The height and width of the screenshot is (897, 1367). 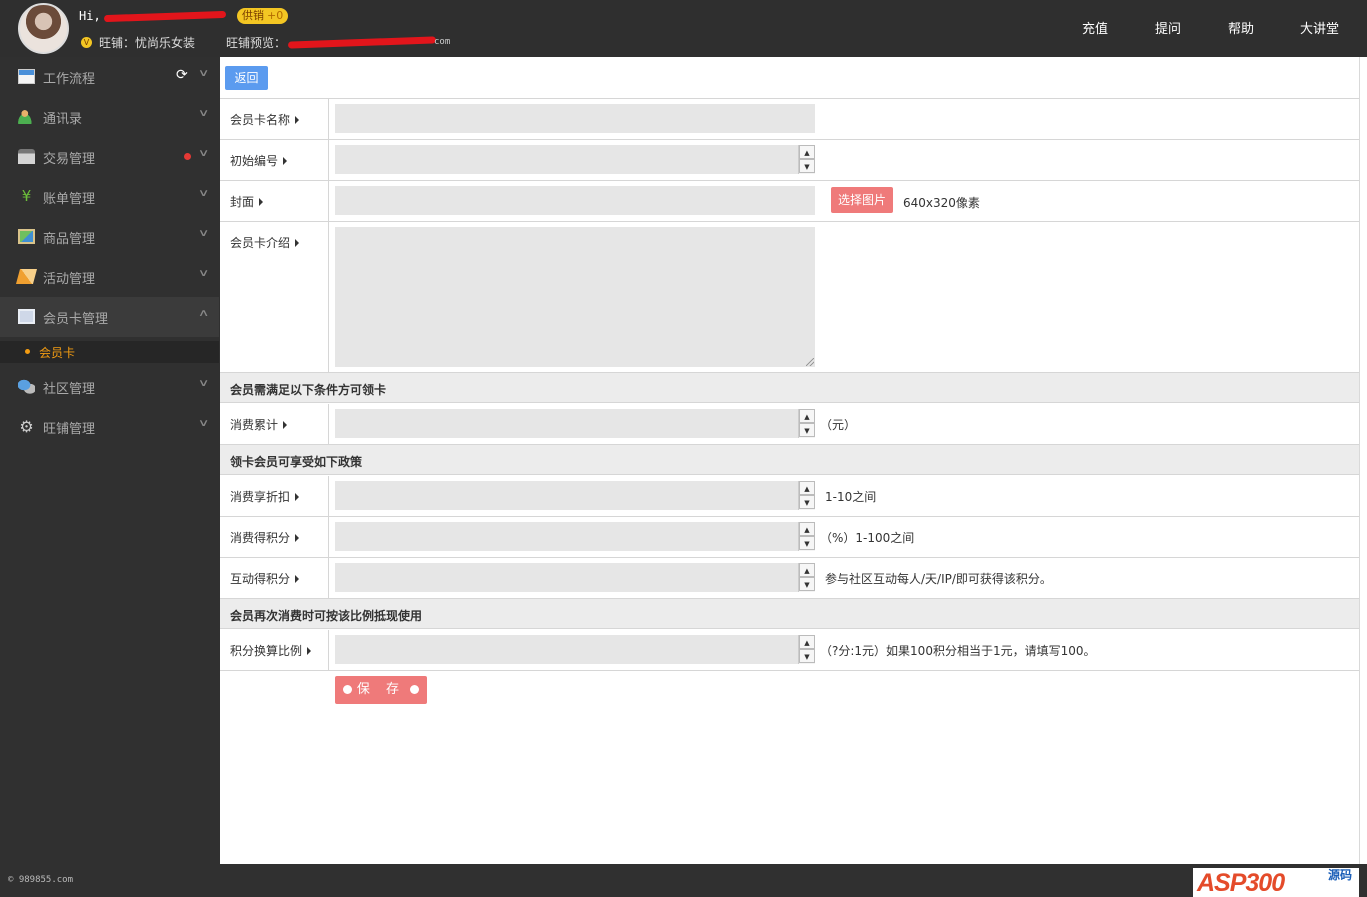 I want to click on sidebar-item-community: 社区管理 ∨, so click(x=109, y=387).